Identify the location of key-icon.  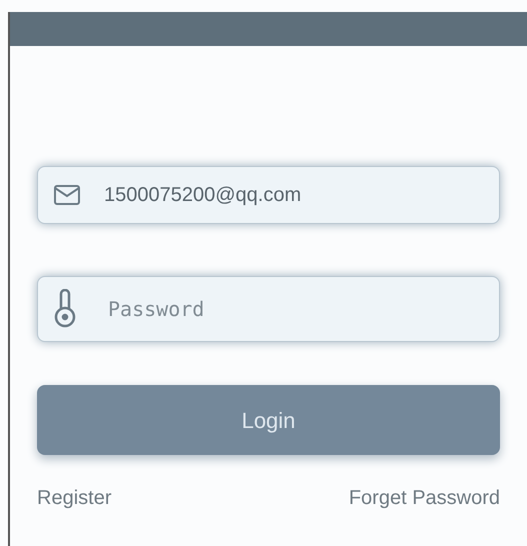
(65, 309).